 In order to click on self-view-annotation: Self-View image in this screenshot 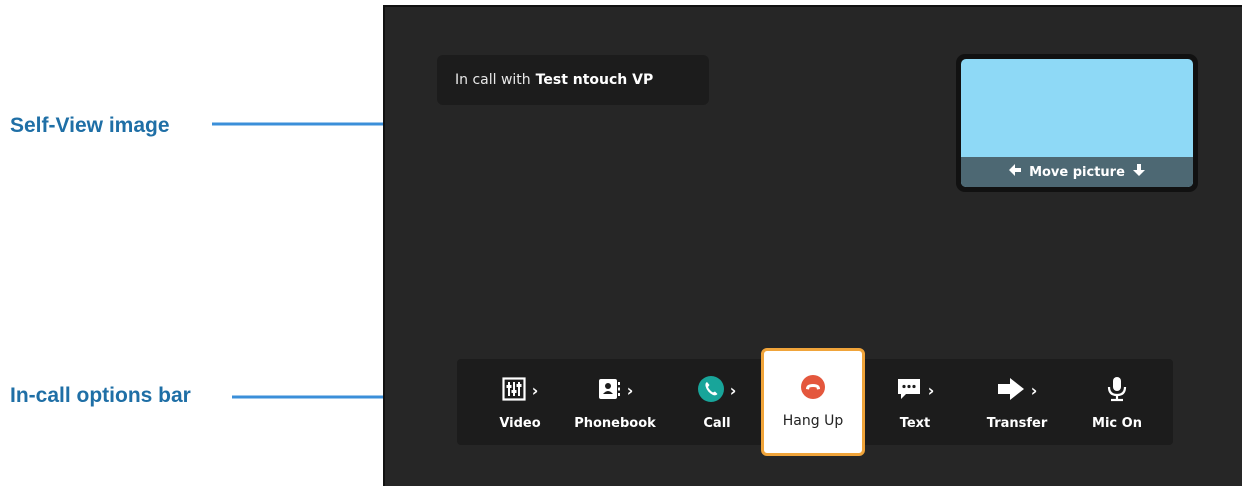, I will do `click(90, 125)`.